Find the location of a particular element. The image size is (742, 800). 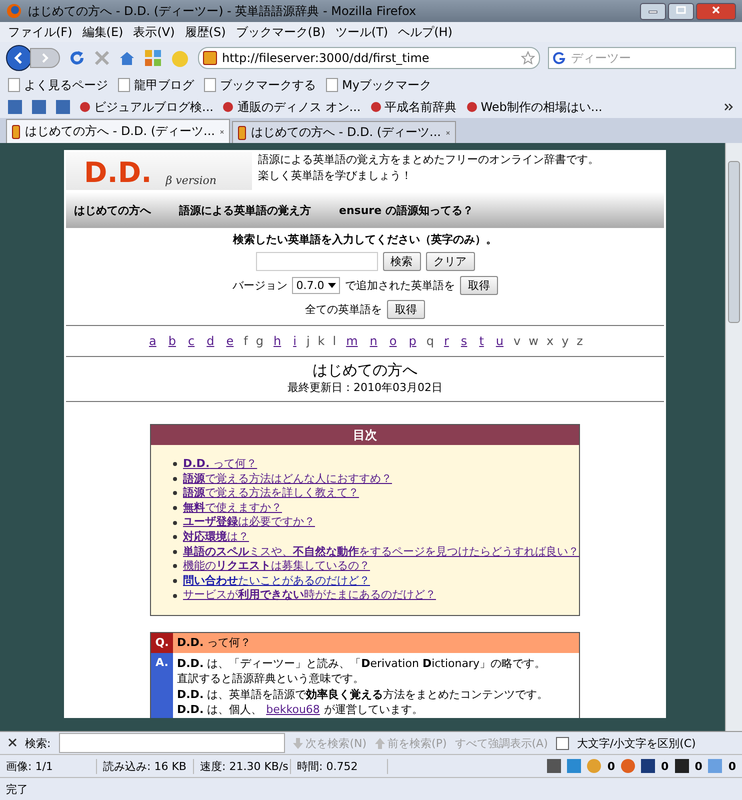

bookmark-item: 龍甲ブログ is located at coordinates (156, 85).